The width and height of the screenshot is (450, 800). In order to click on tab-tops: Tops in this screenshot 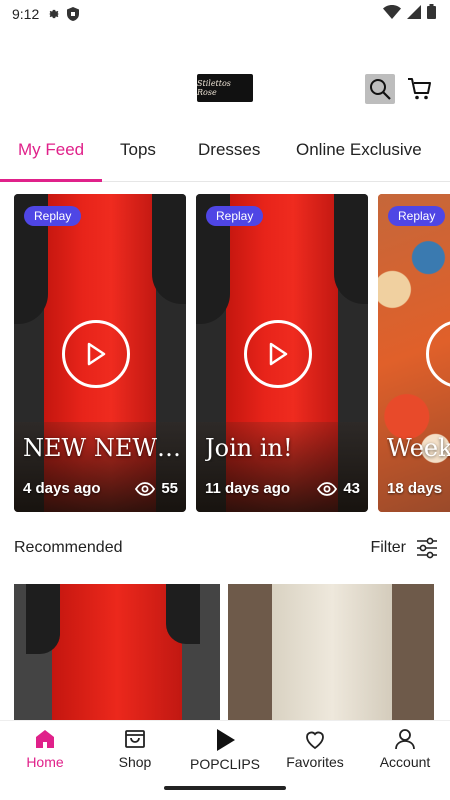, I will do `click(138, 150)`.